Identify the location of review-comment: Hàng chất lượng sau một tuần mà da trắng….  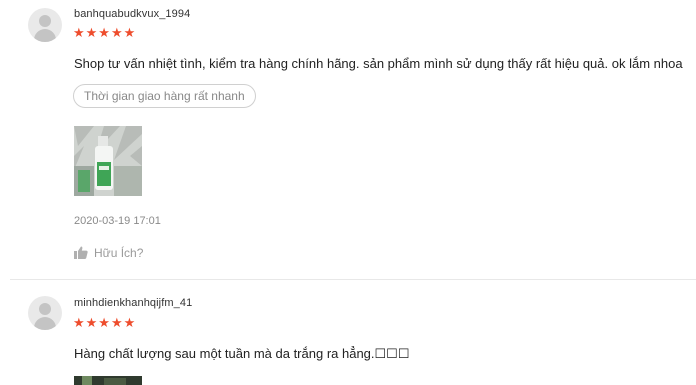
(242, 353).